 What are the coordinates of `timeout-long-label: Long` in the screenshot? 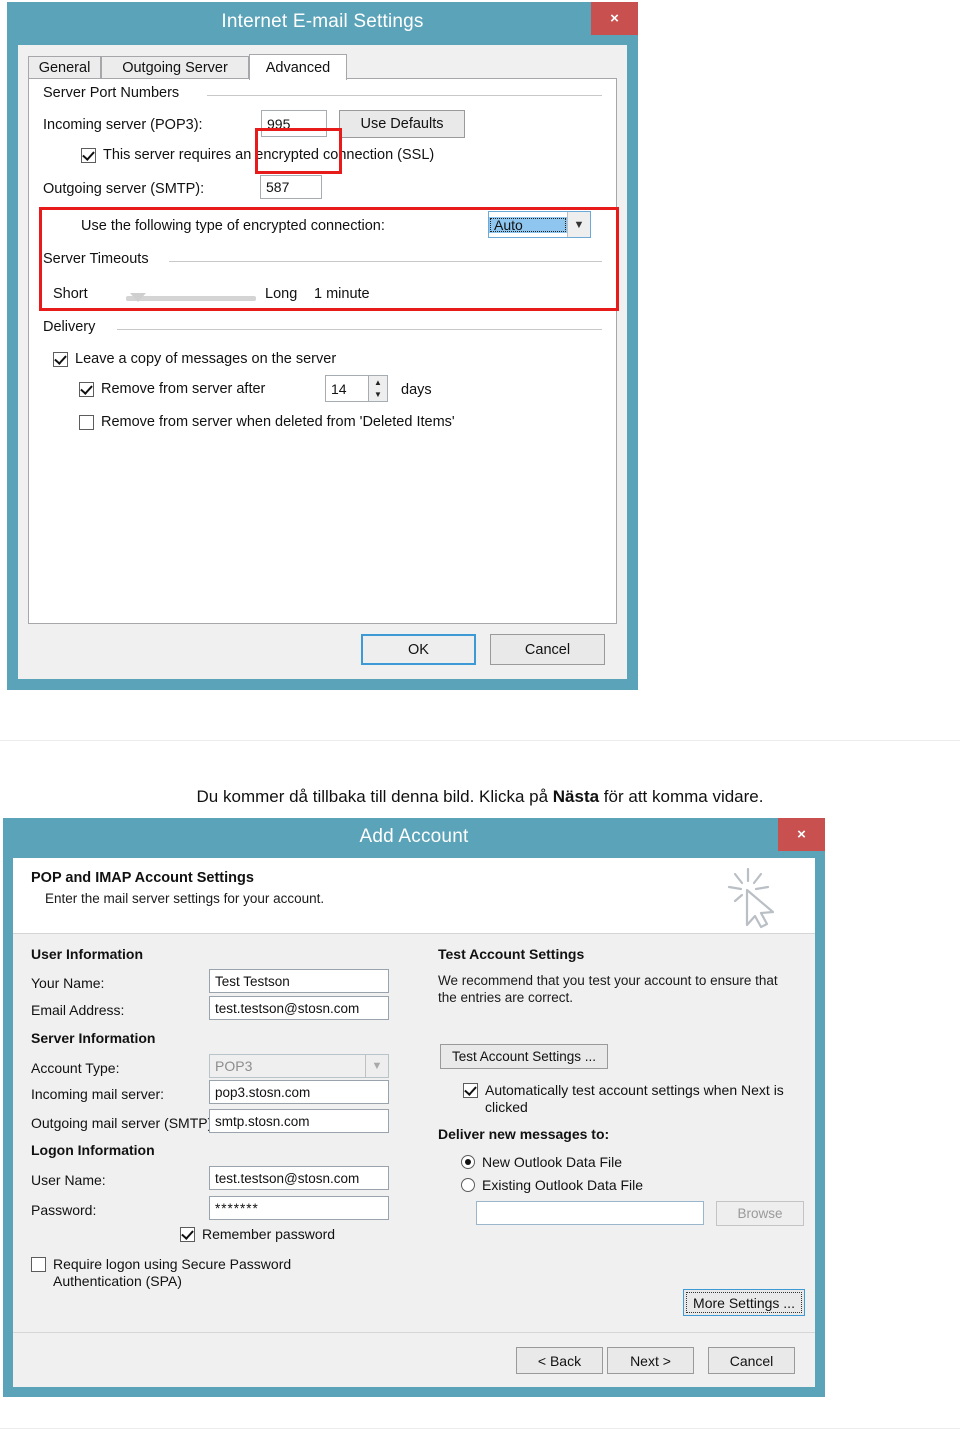 It's located at (281, 294).